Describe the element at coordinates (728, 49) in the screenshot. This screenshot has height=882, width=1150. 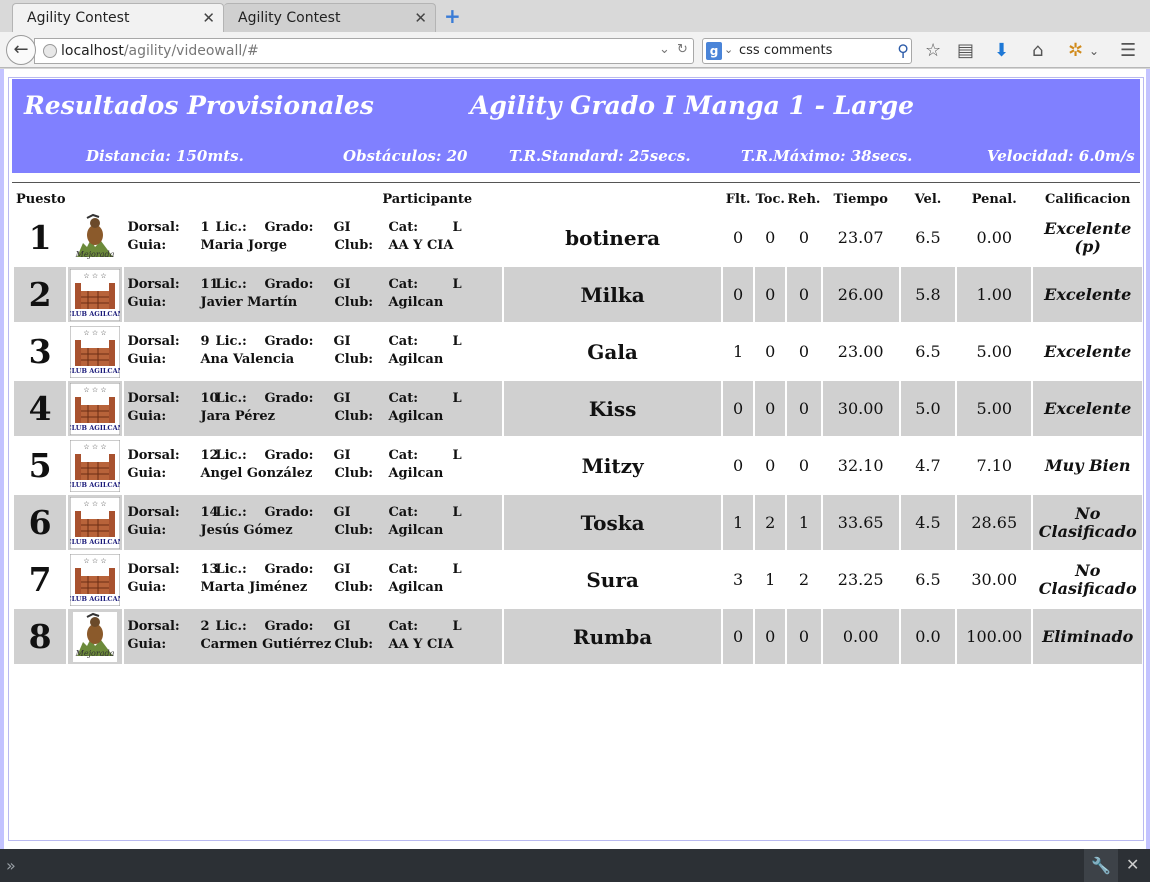
I see `search-engine-dropdown-icon: ⌄` at that location.